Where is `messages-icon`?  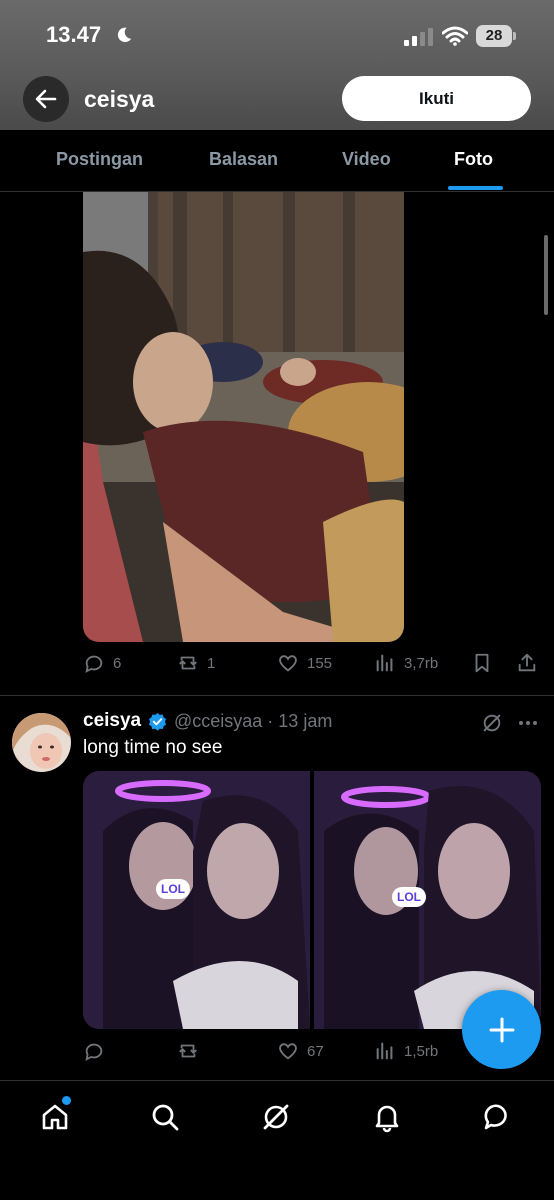 messages-icon is located at coordinates (495, 1117).